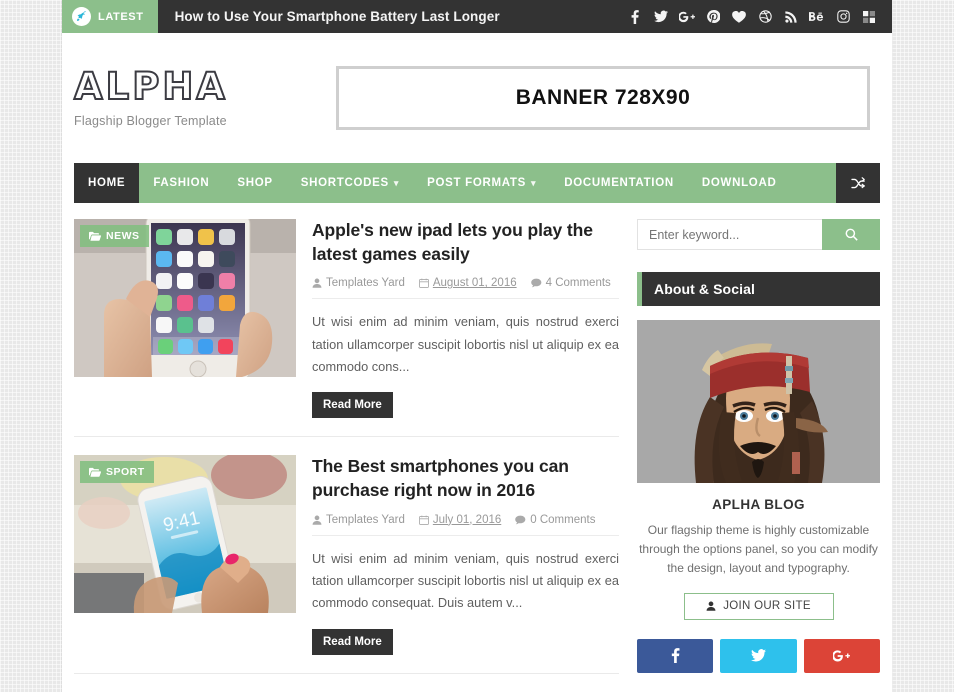  I want to click on nav-item-fashion: FASHION, so click(181, 183).